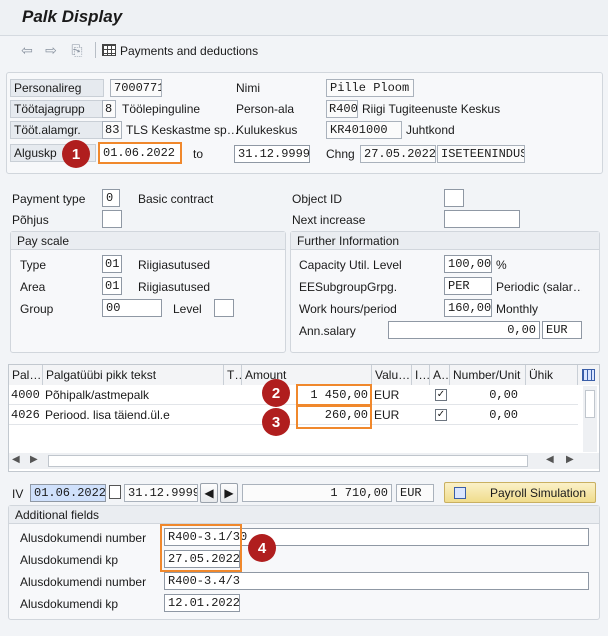 The height and width of the screenshot is (636, 608). Describe the element at coordinates (37, 309) in the screenshot. I see `group-label: Group` at that location.